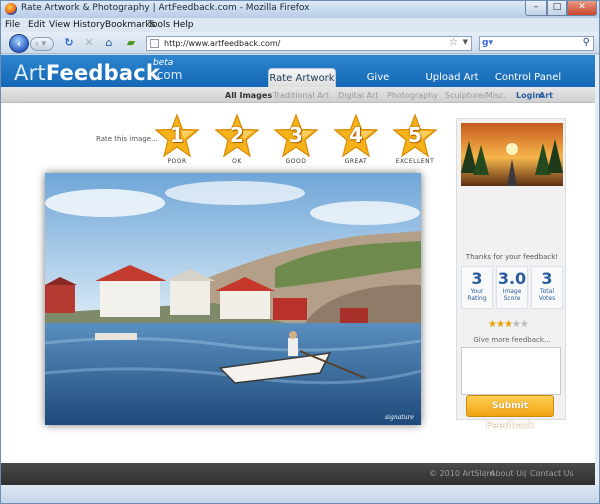  I want to click on search-icon: ⚲, so click(586, 42).